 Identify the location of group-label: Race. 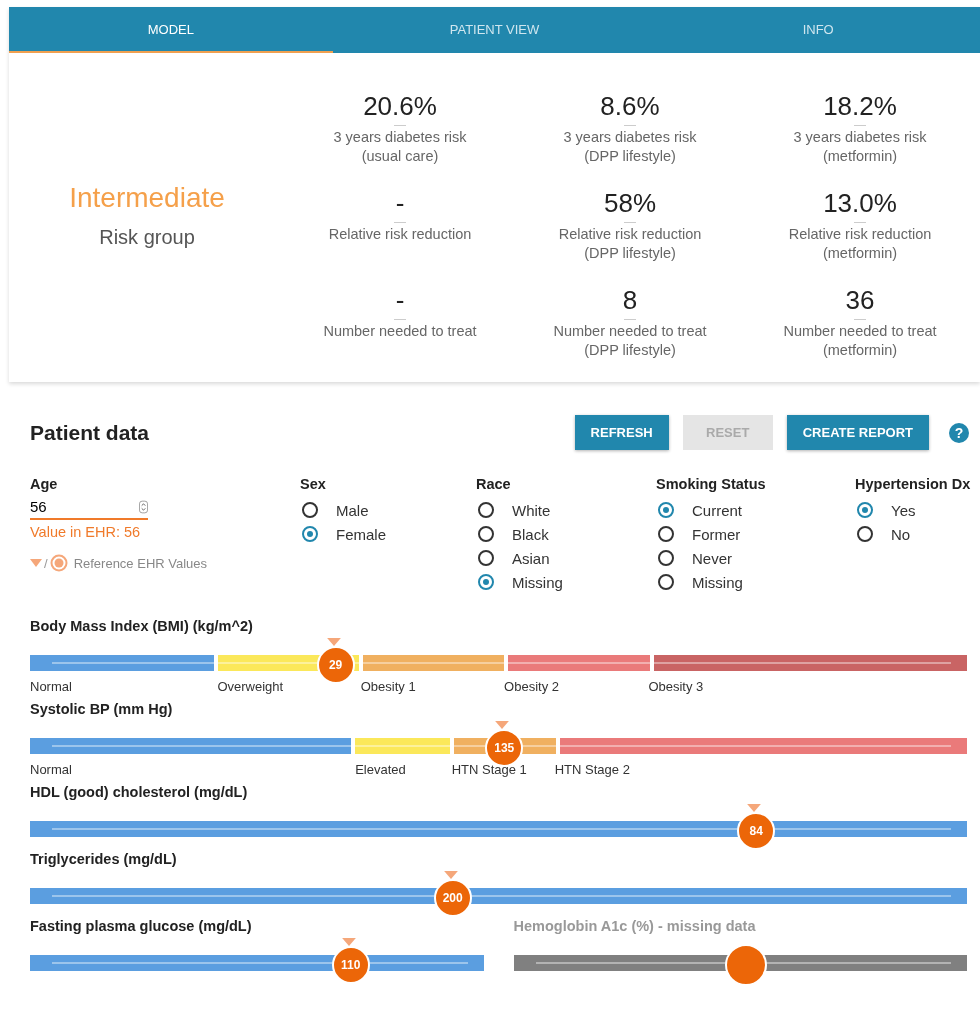
(494, 484).